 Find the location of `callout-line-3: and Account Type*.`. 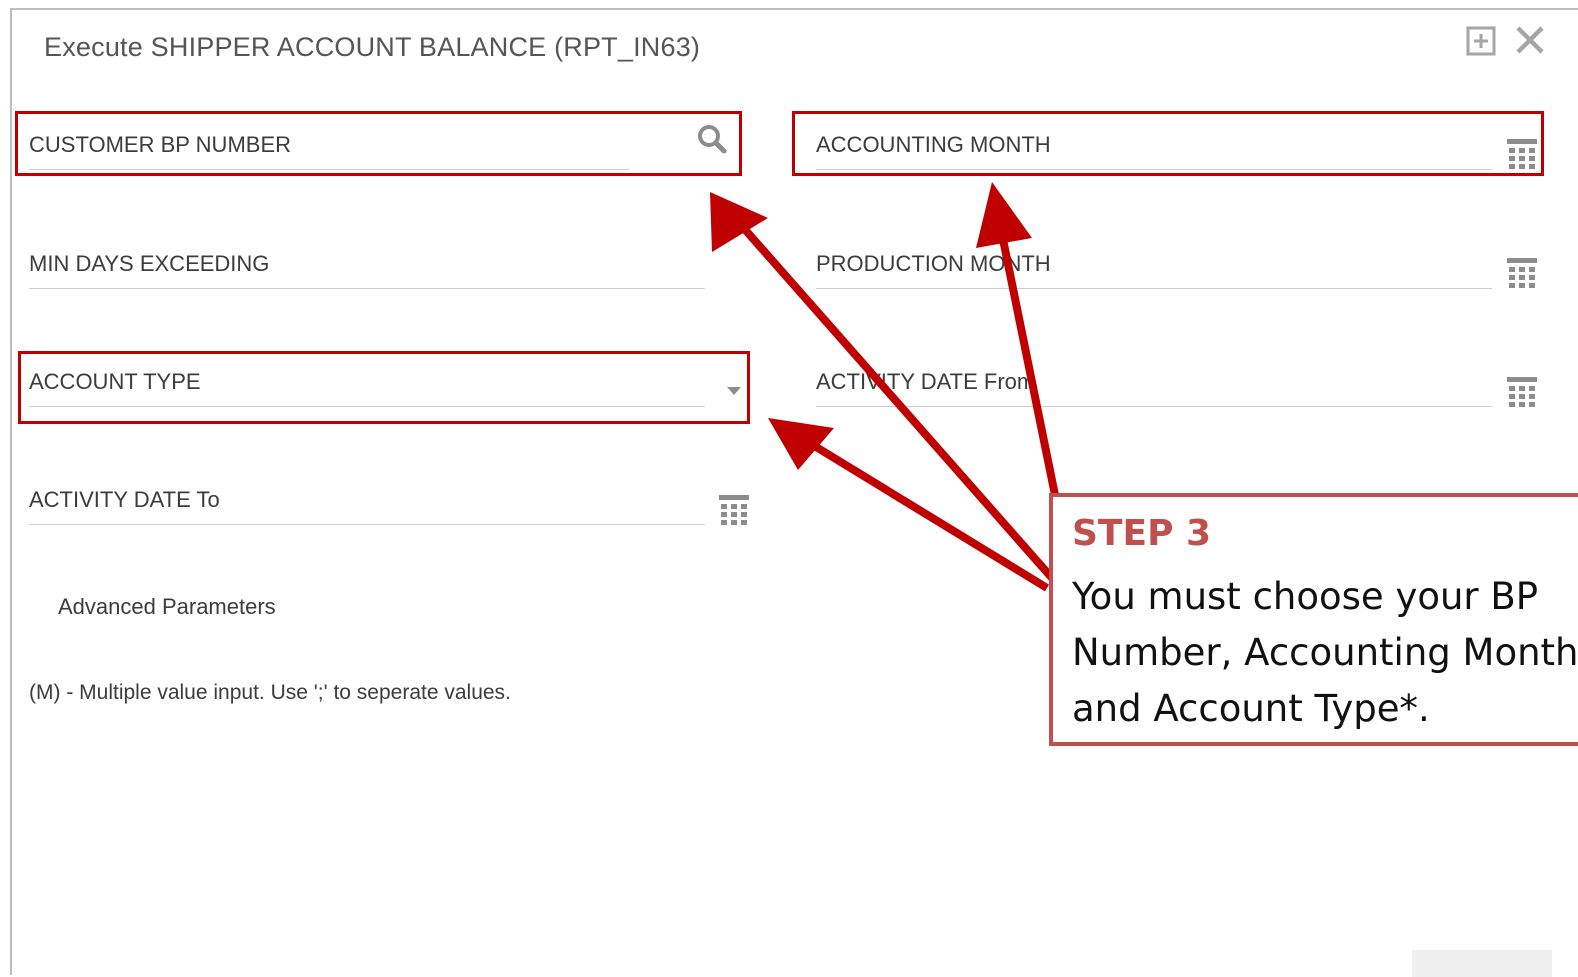

callout-line-3: and Account Type*. is located at coordinates (1251, 708).